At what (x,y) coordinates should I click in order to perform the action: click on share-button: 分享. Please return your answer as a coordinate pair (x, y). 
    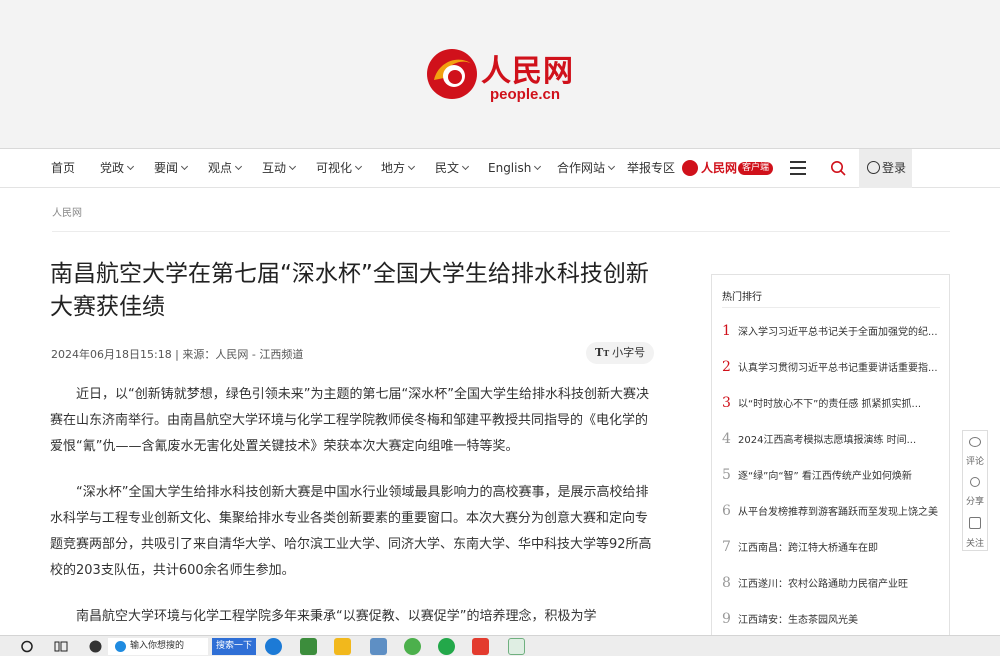
    Looking at the image, I should click on (975, 491).